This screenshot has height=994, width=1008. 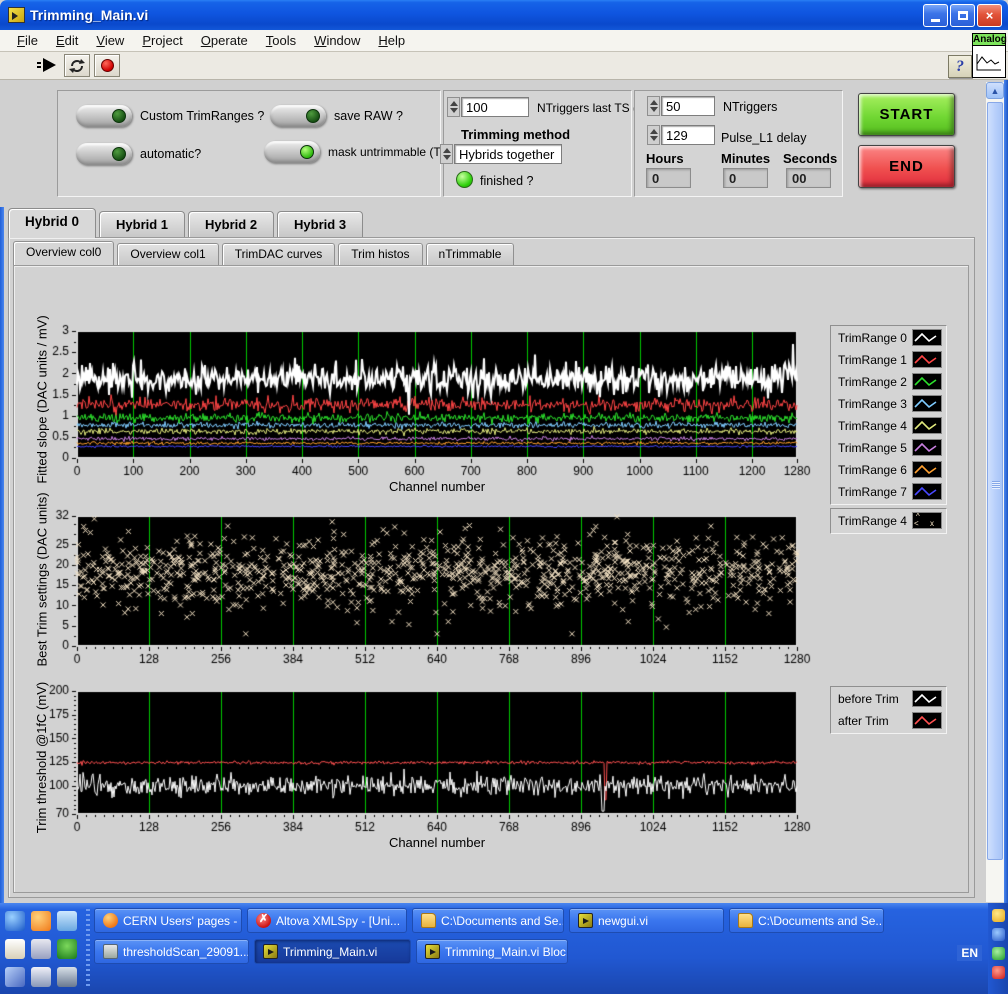 What do you see at coordinates (42, 757) in the screenshot?
I see `trim-threshold-ylabel: Trim threshold @1fC (mV)` at bounding box center [42, 757].